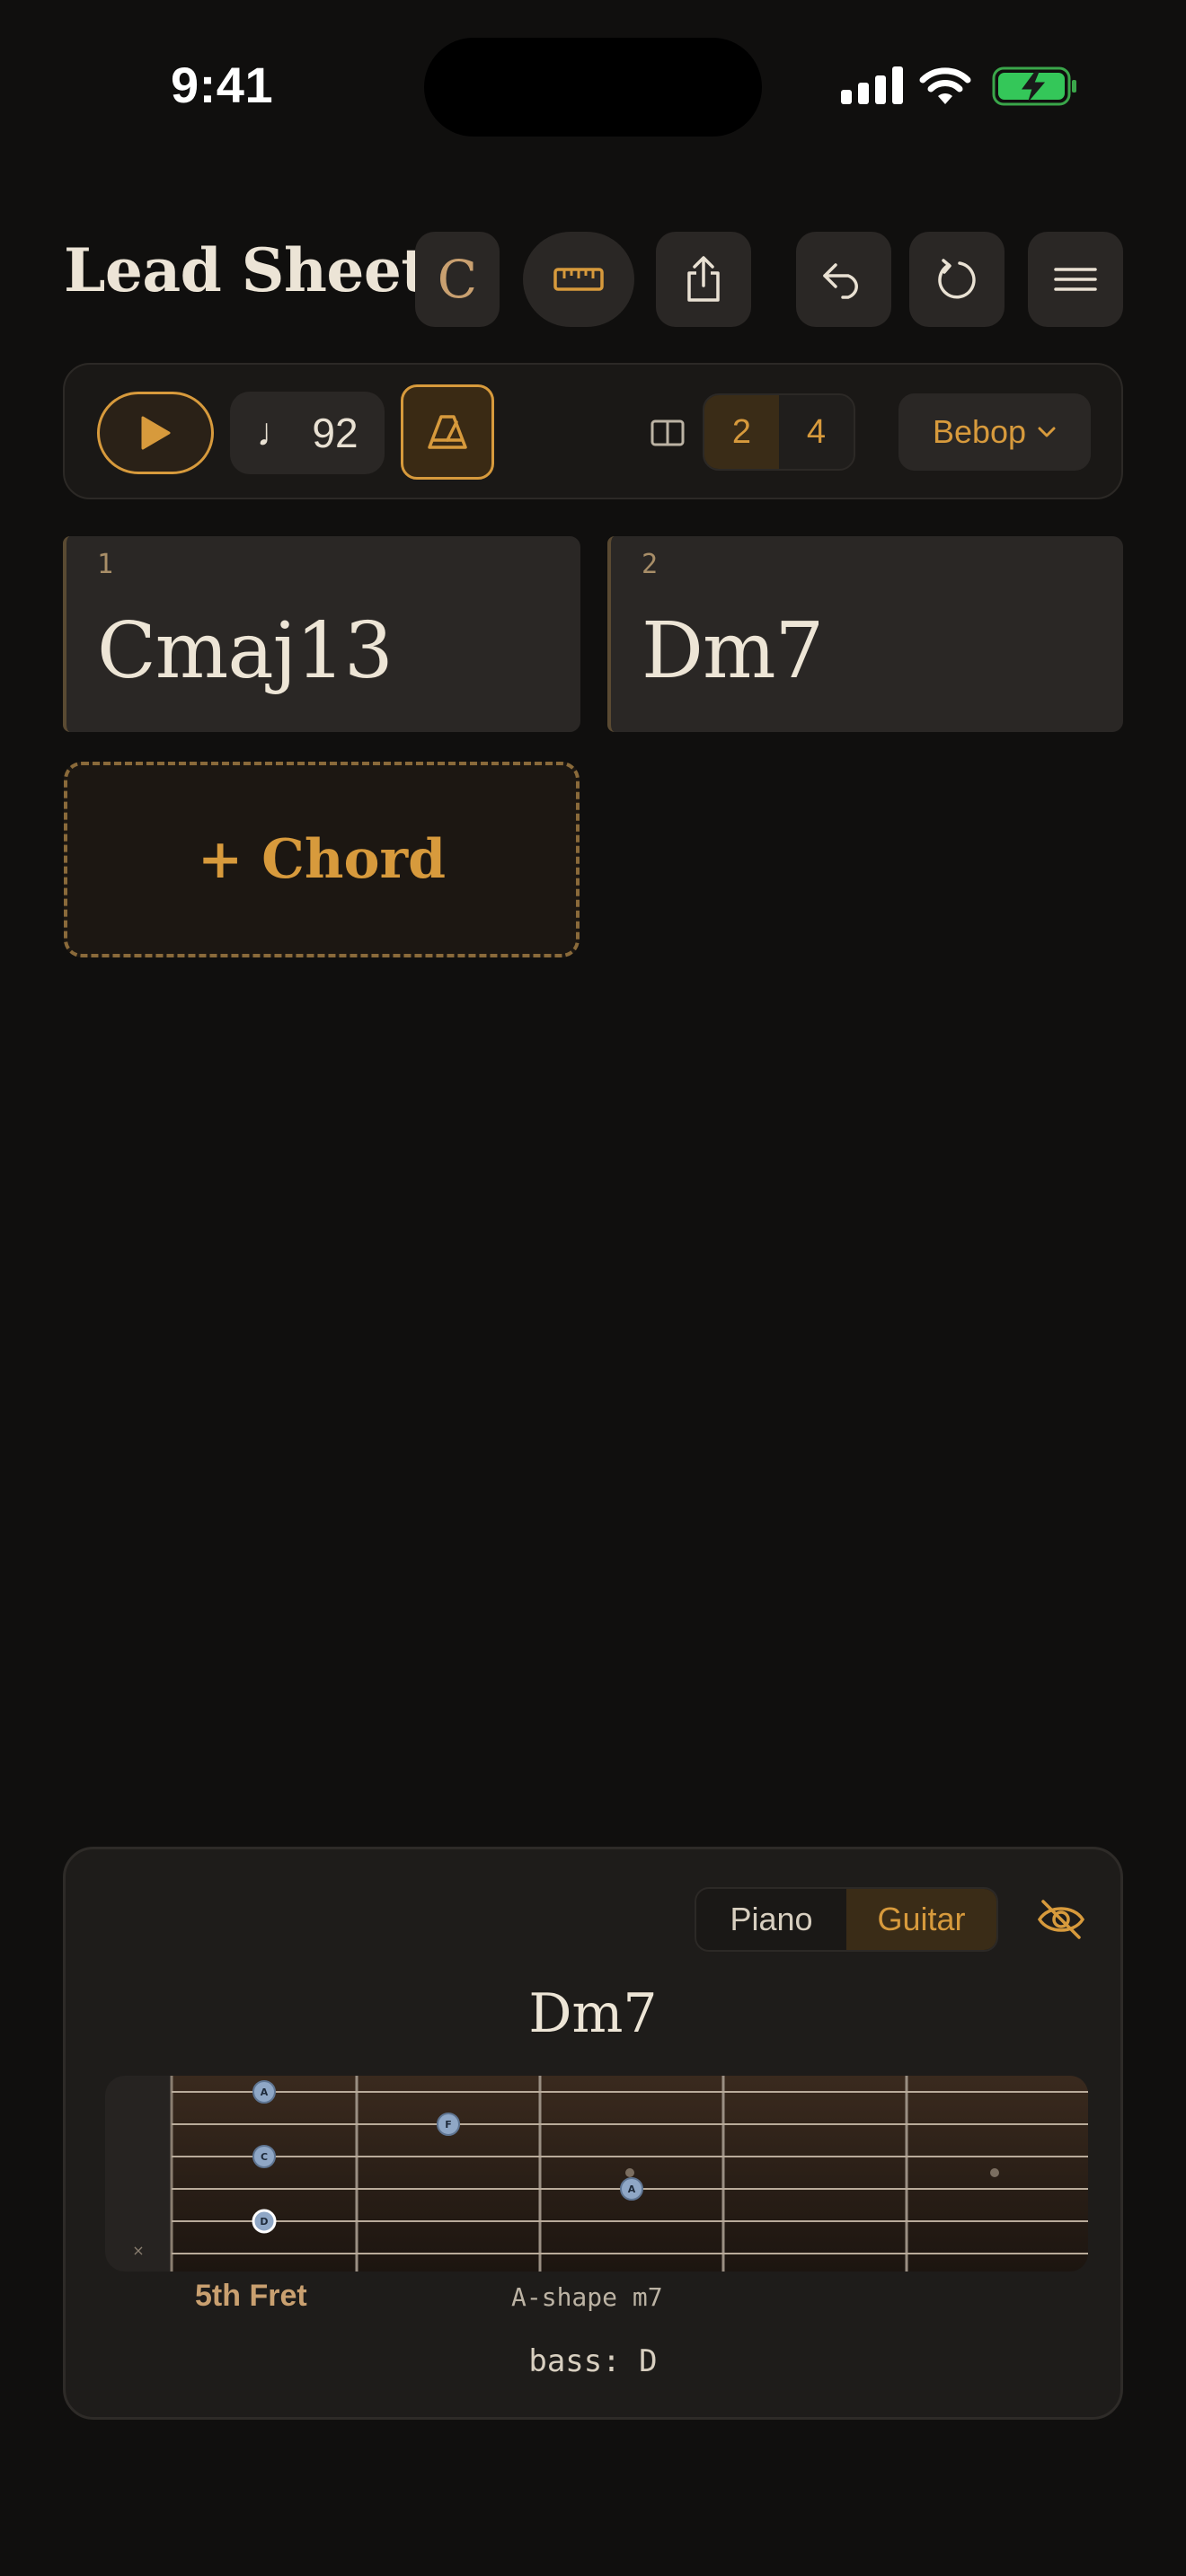 The height and width of the screenshot is (2576, 1186). What do you see at coordinates (733, 651) in the screenshot?
I see `chord-name: Dm7` at bounding box center [733, 651].